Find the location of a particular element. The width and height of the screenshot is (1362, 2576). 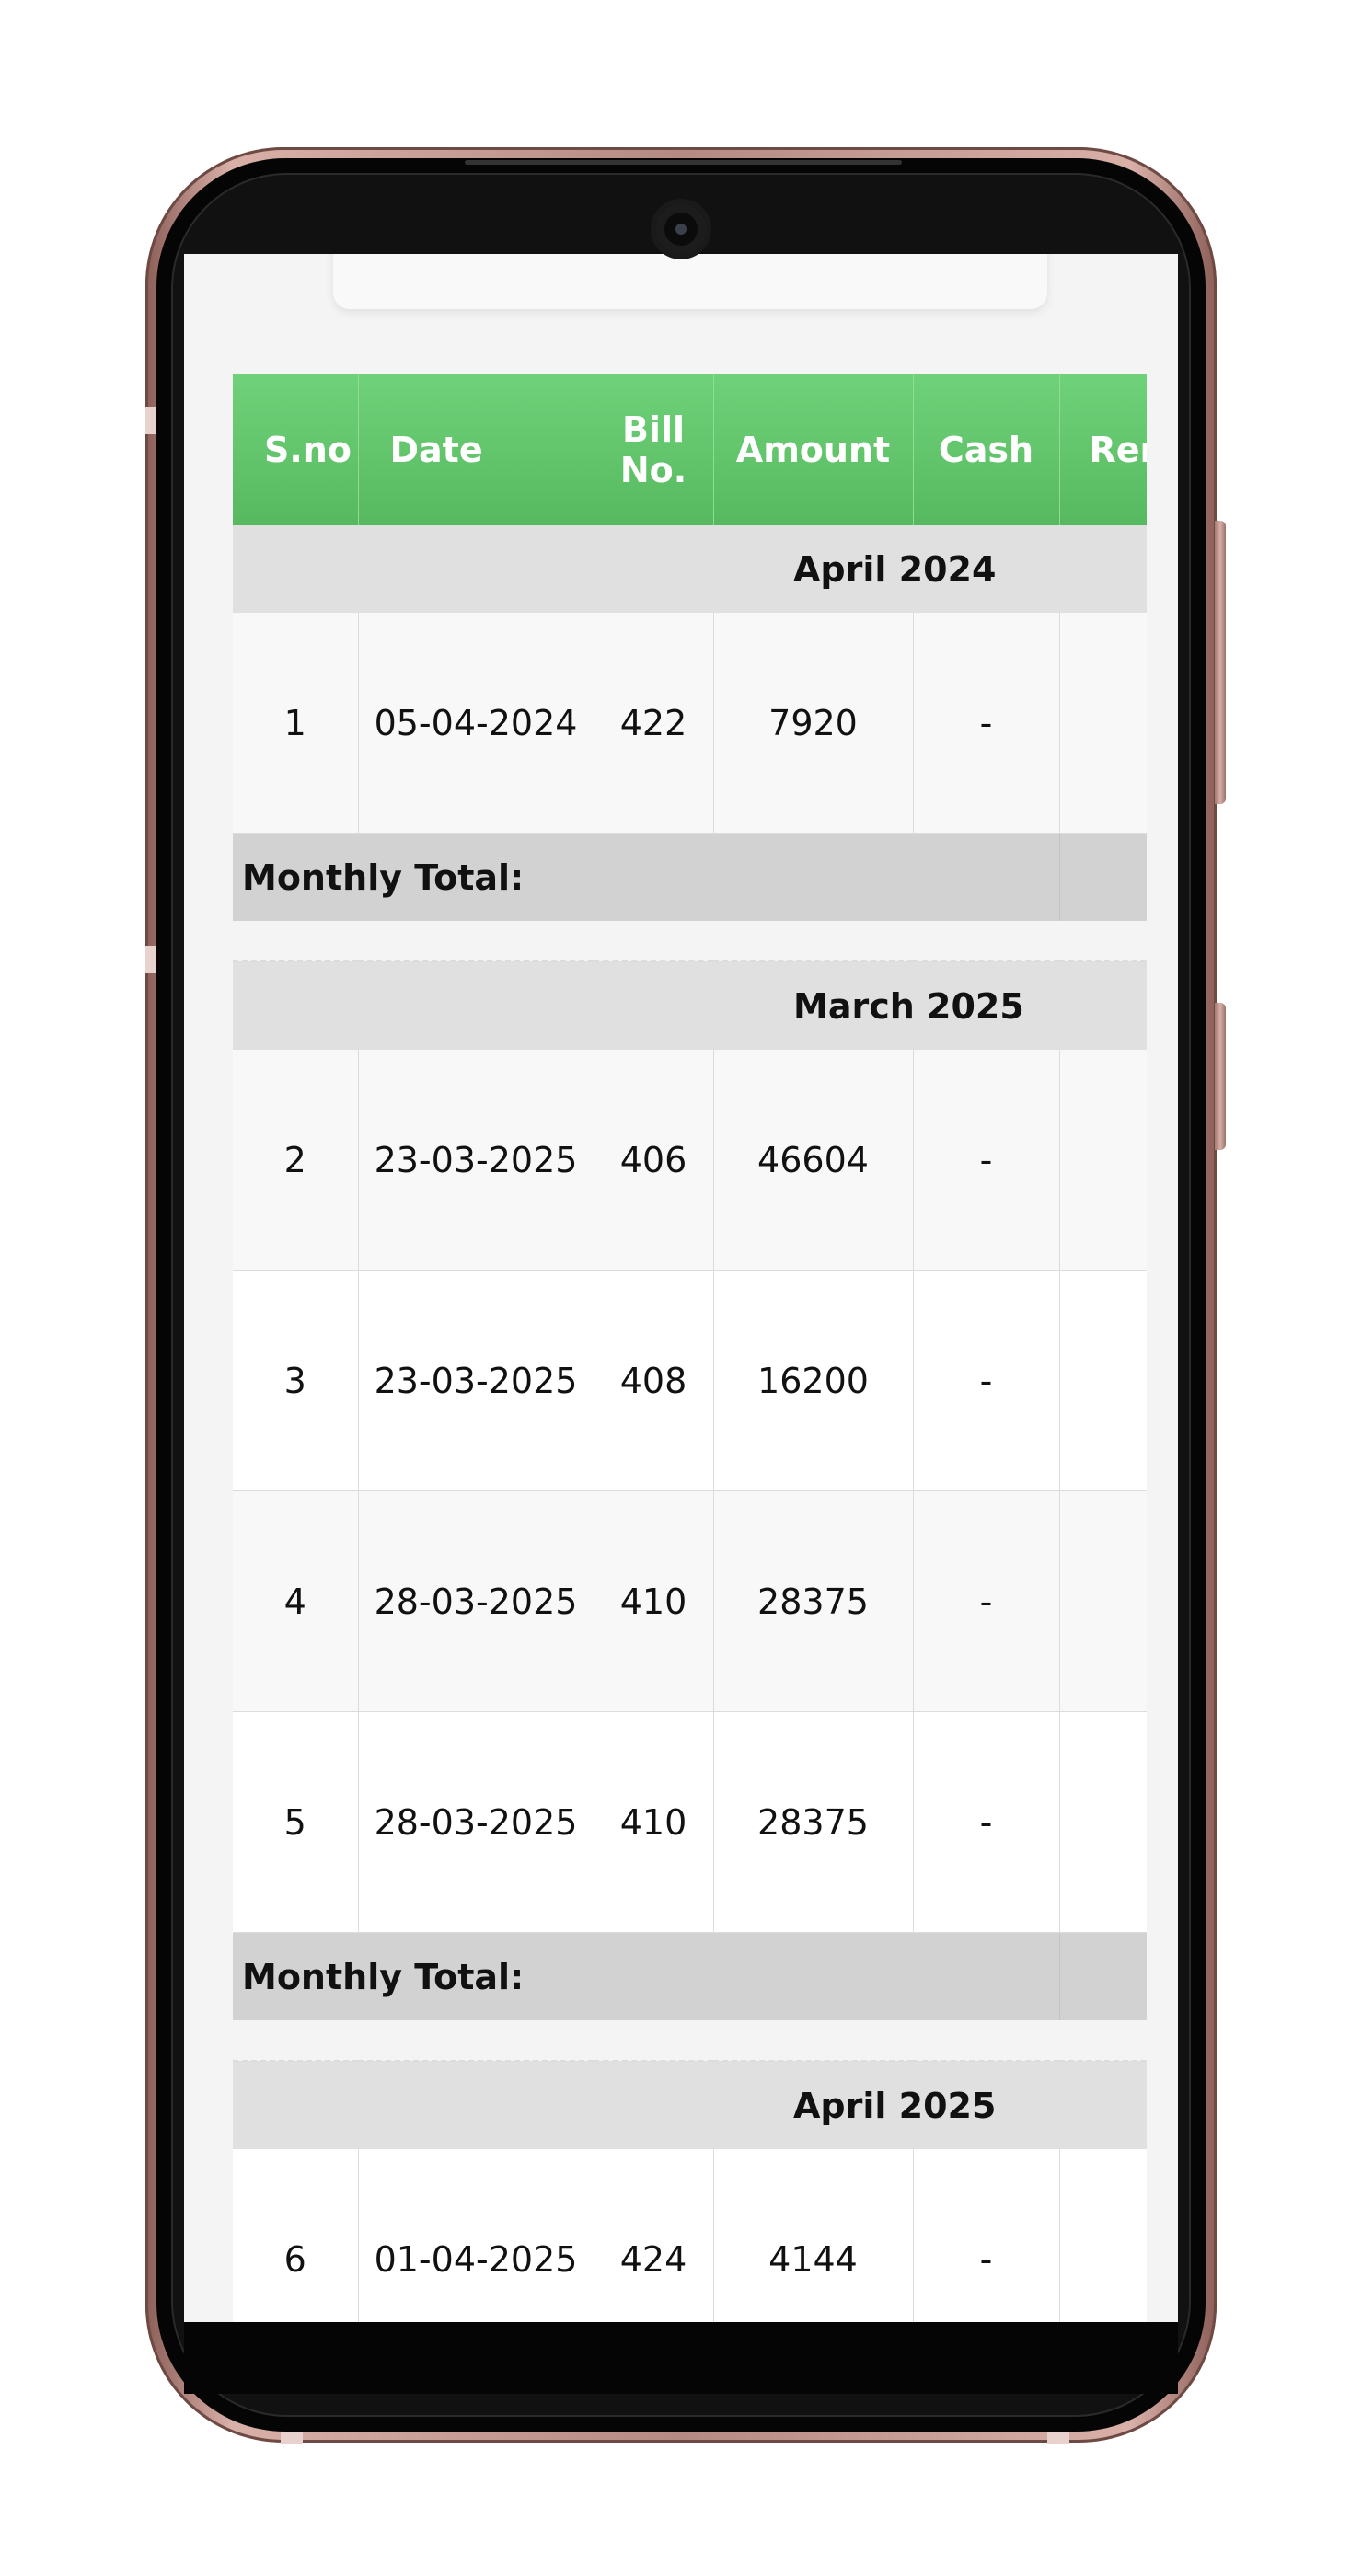

earpiece-slit is located at coordinates (683, 162).